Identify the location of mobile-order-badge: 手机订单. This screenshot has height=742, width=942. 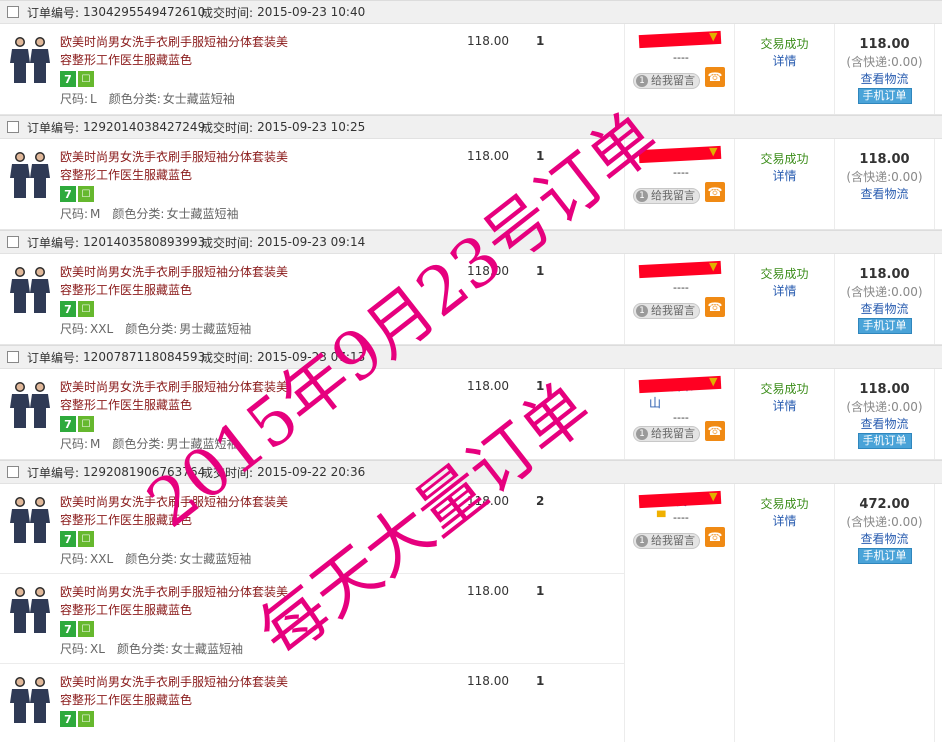
(884, 441).